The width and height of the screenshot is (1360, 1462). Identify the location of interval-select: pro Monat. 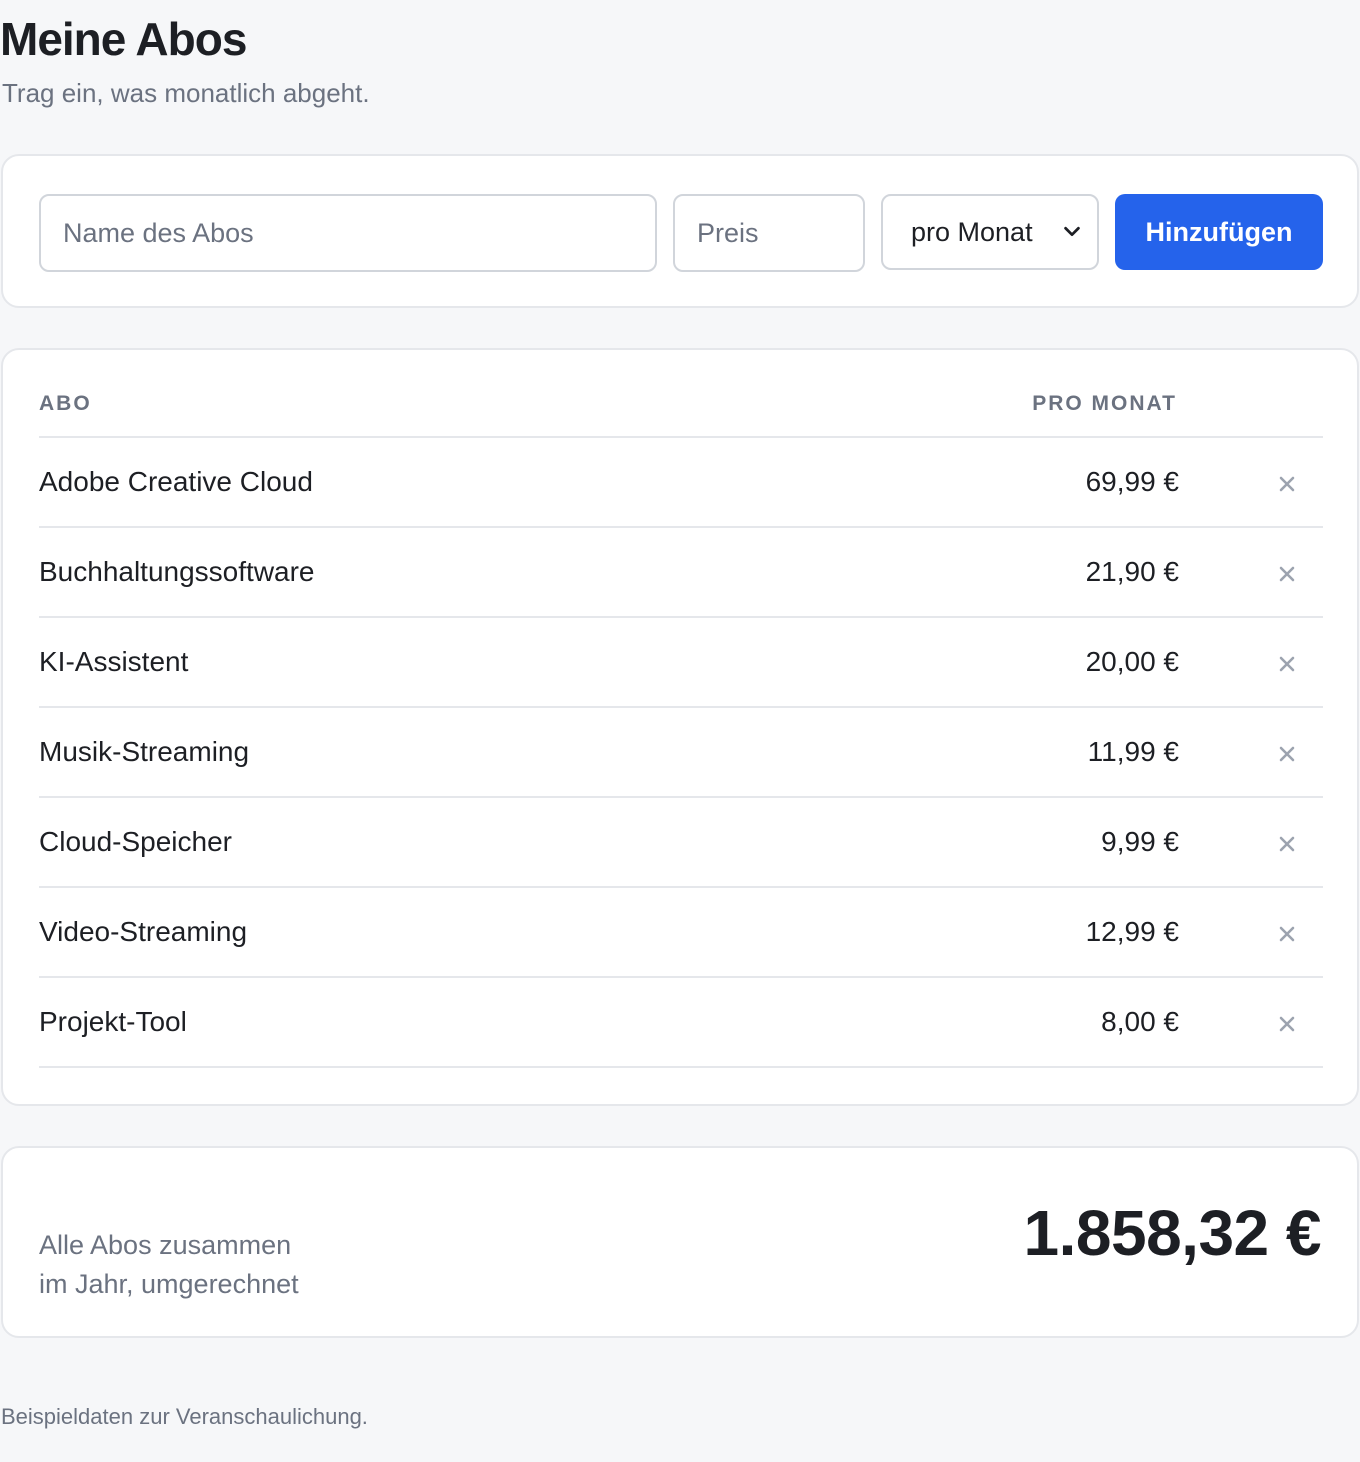
(990, 232).